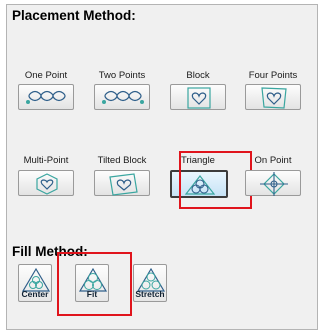  What do you see at coordinates (46, 160) in the screenshot?
I see `option-label-multi-point: Multi-Point` at bounding box center [46, 160].